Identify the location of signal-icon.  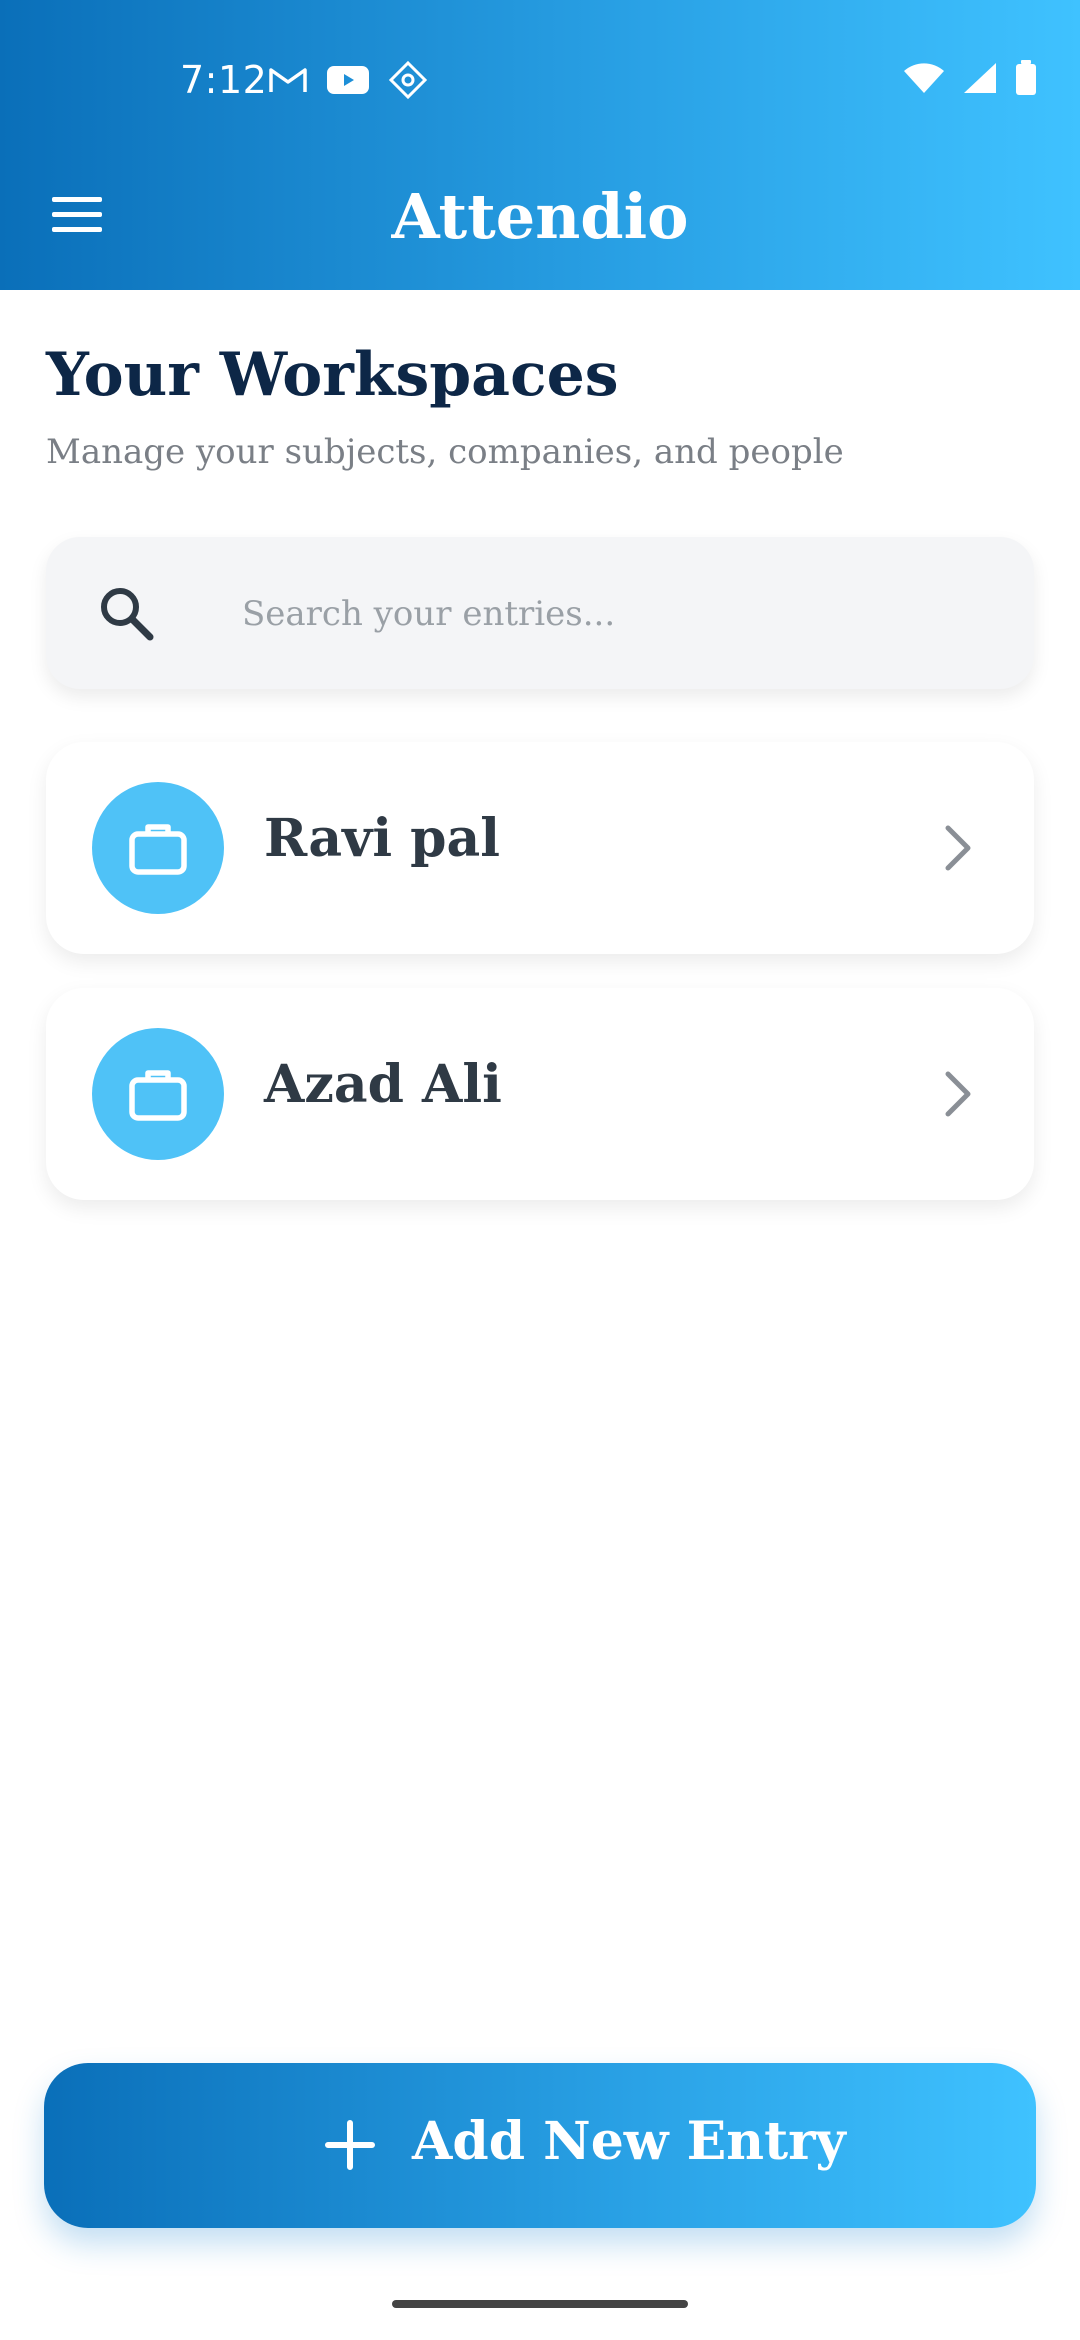
(980, 80).